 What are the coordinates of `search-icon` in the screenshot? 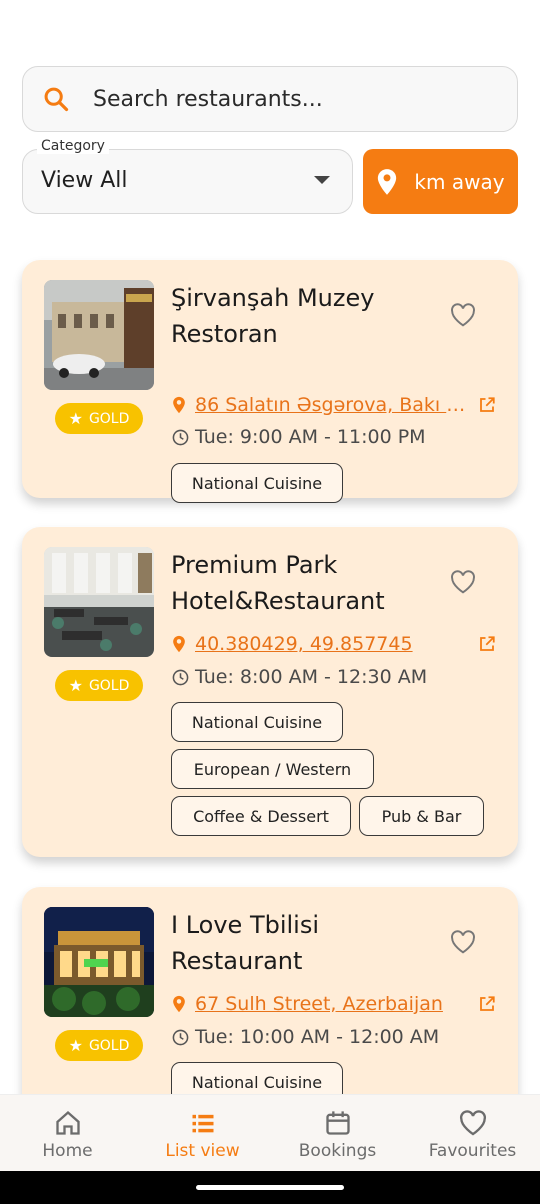 It's located at (56, 99).